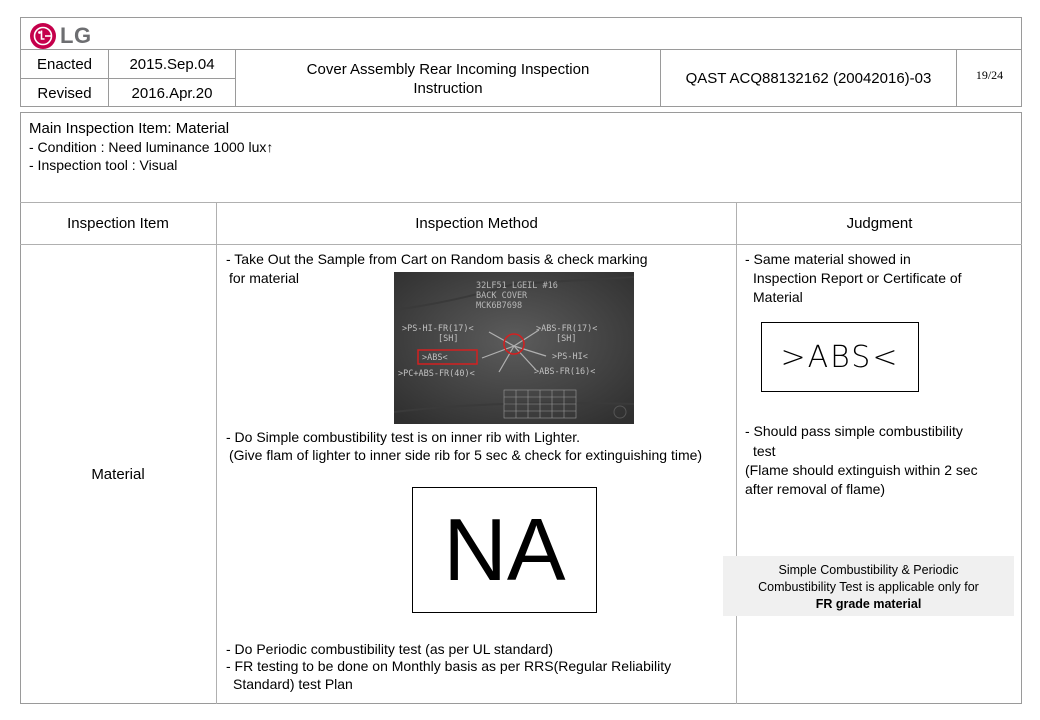 Image resolution: width=1040 pixels, height=720 pixels. I want to click on header-inspection-item: Inspection Item, so click(118, 223).